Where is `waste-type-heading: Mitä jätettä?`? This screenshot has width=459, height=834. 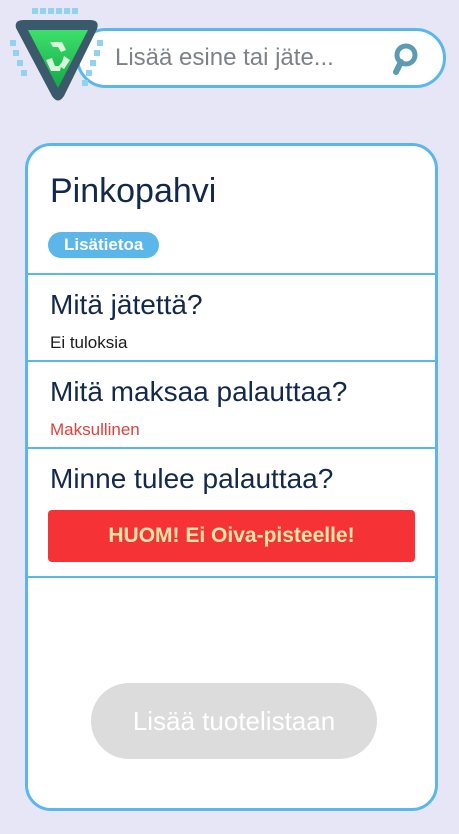 waste-type-heading: Mitä jätettä? is located at coordinates (126, 304).